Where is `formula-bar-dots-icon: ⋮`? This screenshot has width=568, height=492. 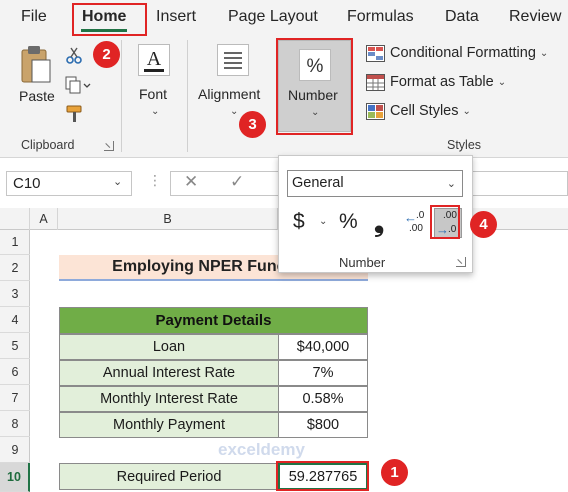 formula-bar-dots-icon: ⋮ is located at coordinates (155, 180).